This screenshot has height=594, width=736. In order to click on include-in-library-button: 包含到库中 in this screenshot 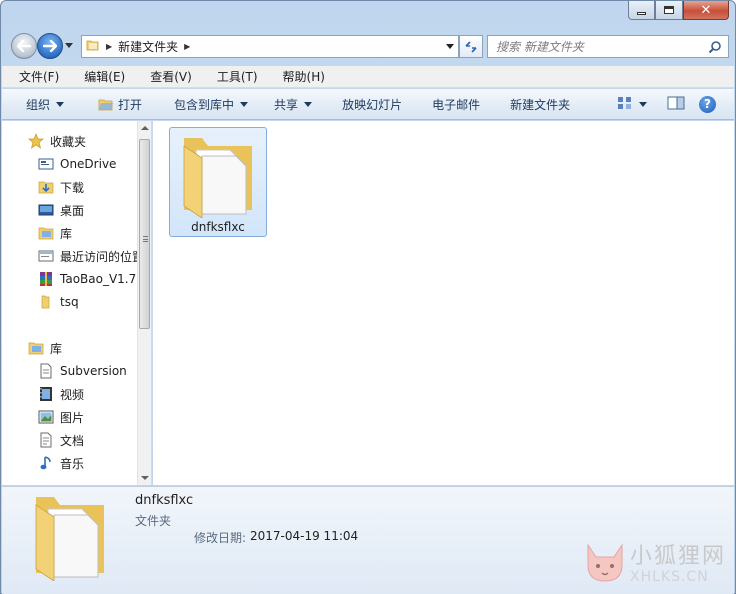, I will do `click(211, 104)`.